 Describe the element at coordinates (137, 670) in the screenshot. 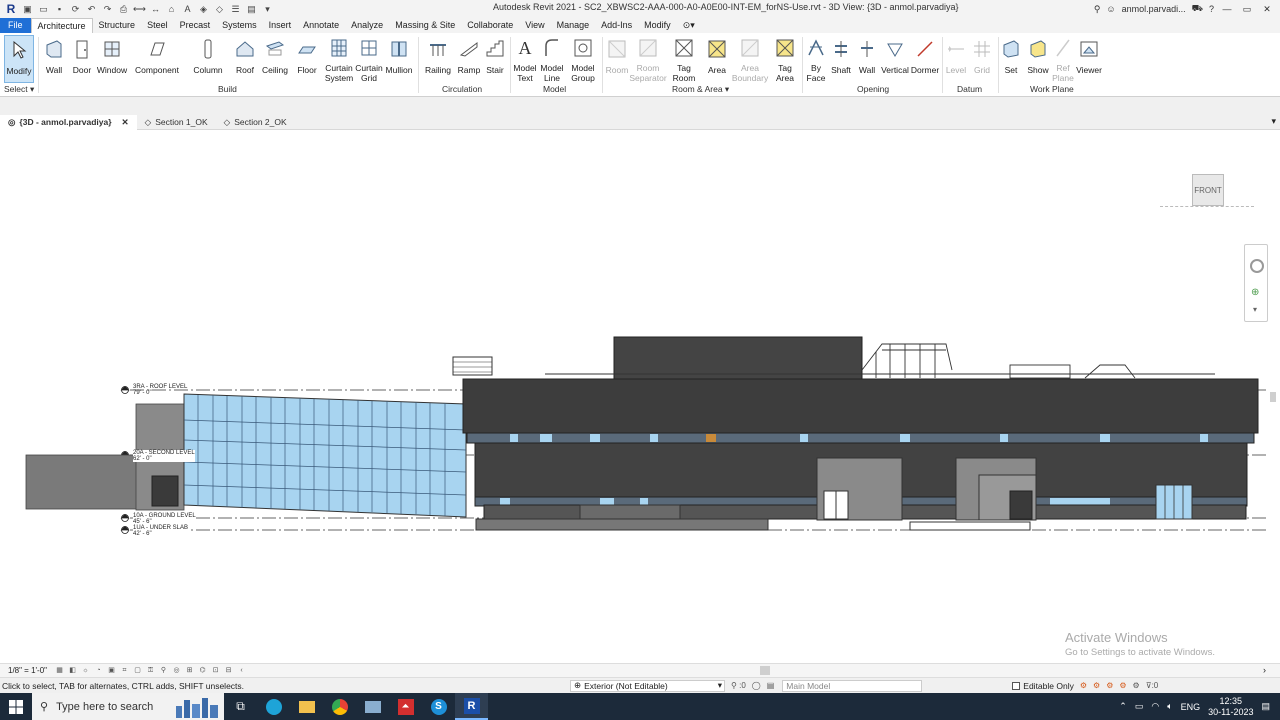

I see `show-crop-icon: ▢` at that location.